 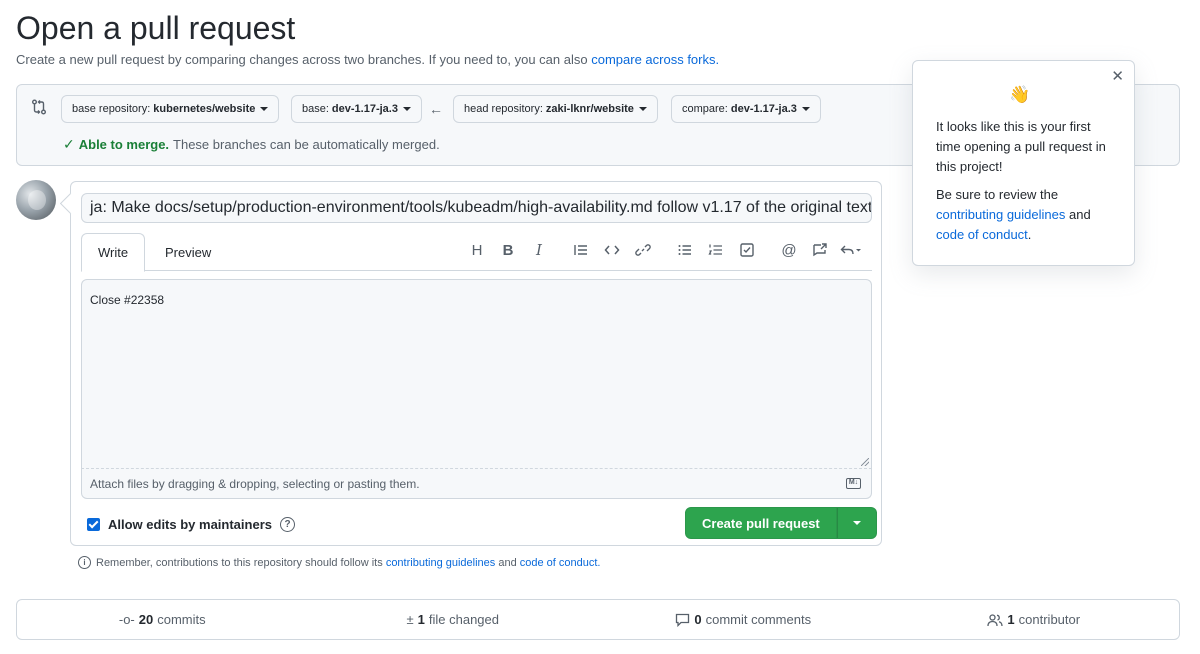 I want to click on pr-body-text: Close #22358, so click(x=127, y=300).